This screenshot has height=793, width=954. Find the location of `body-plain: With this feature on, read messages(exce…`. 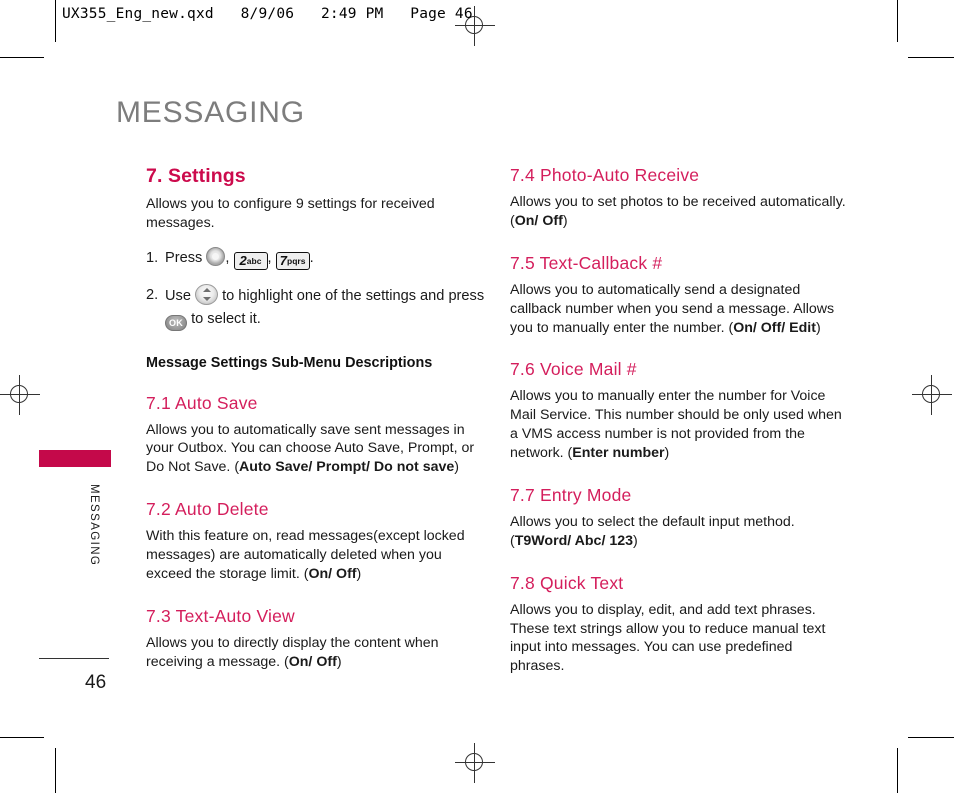

body-plain: With this feature on, read messages(exce… is located at coordinates (305, 555).